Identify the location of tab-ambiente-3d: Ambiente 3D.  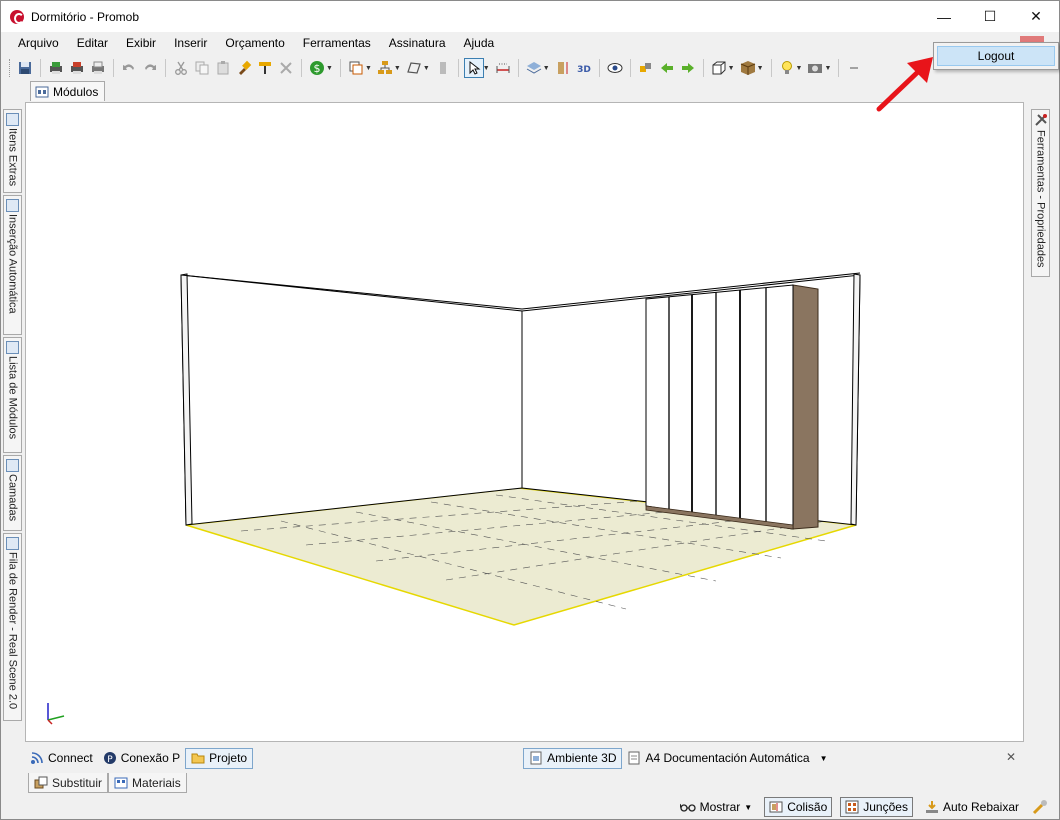
(573, 758).